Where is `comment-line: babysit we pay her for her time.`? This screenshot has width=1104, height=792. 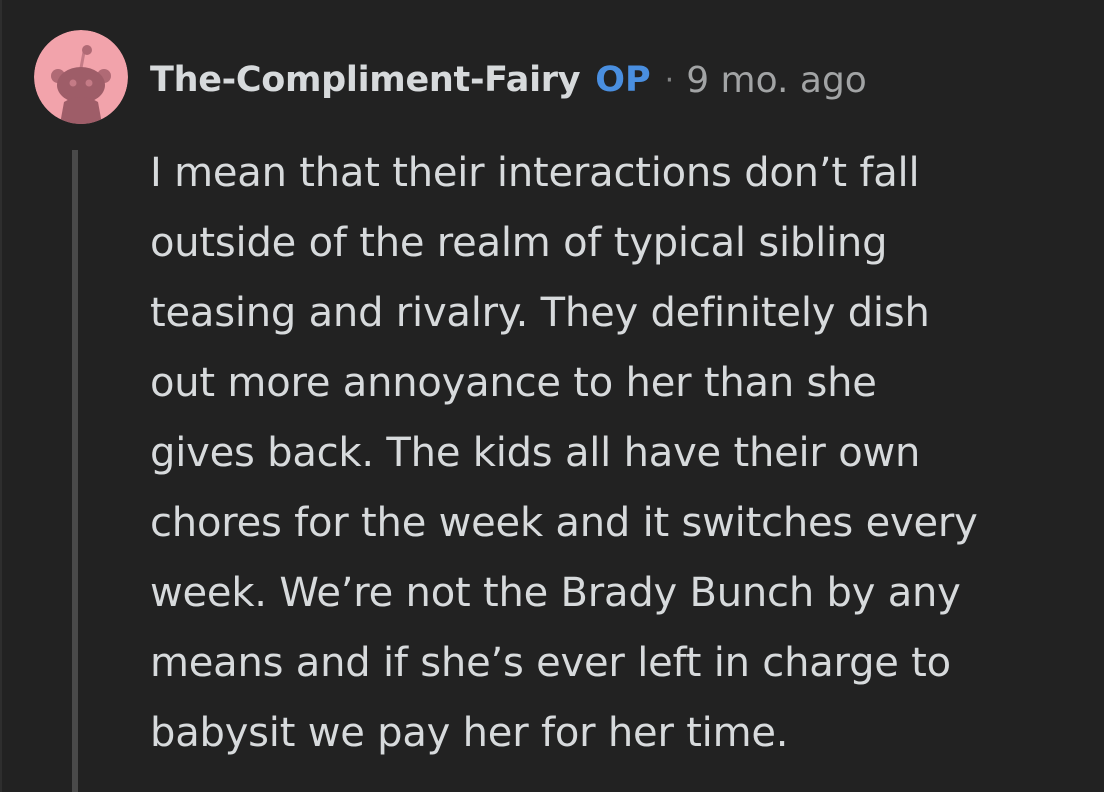 comment-line: babysit we pay her for her time. is located at coordinates (469, 733).